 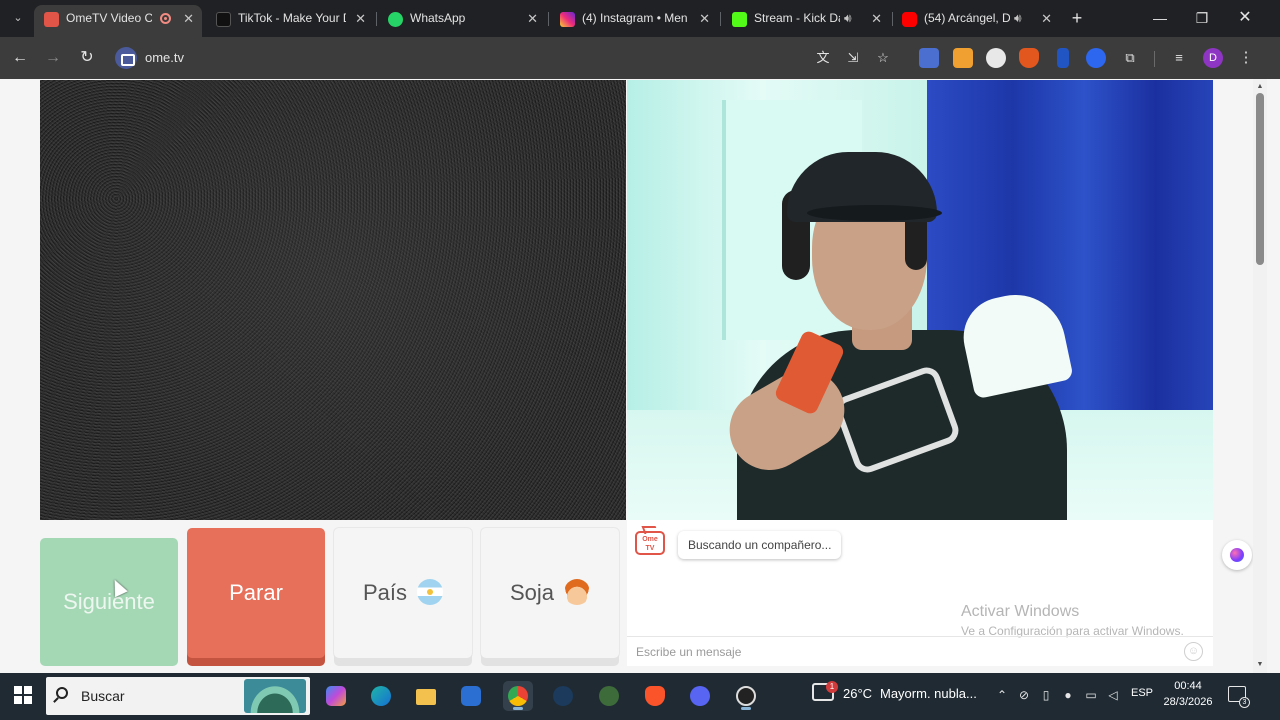 I want to click on file-explorer-app, so click(x=426, y=696).